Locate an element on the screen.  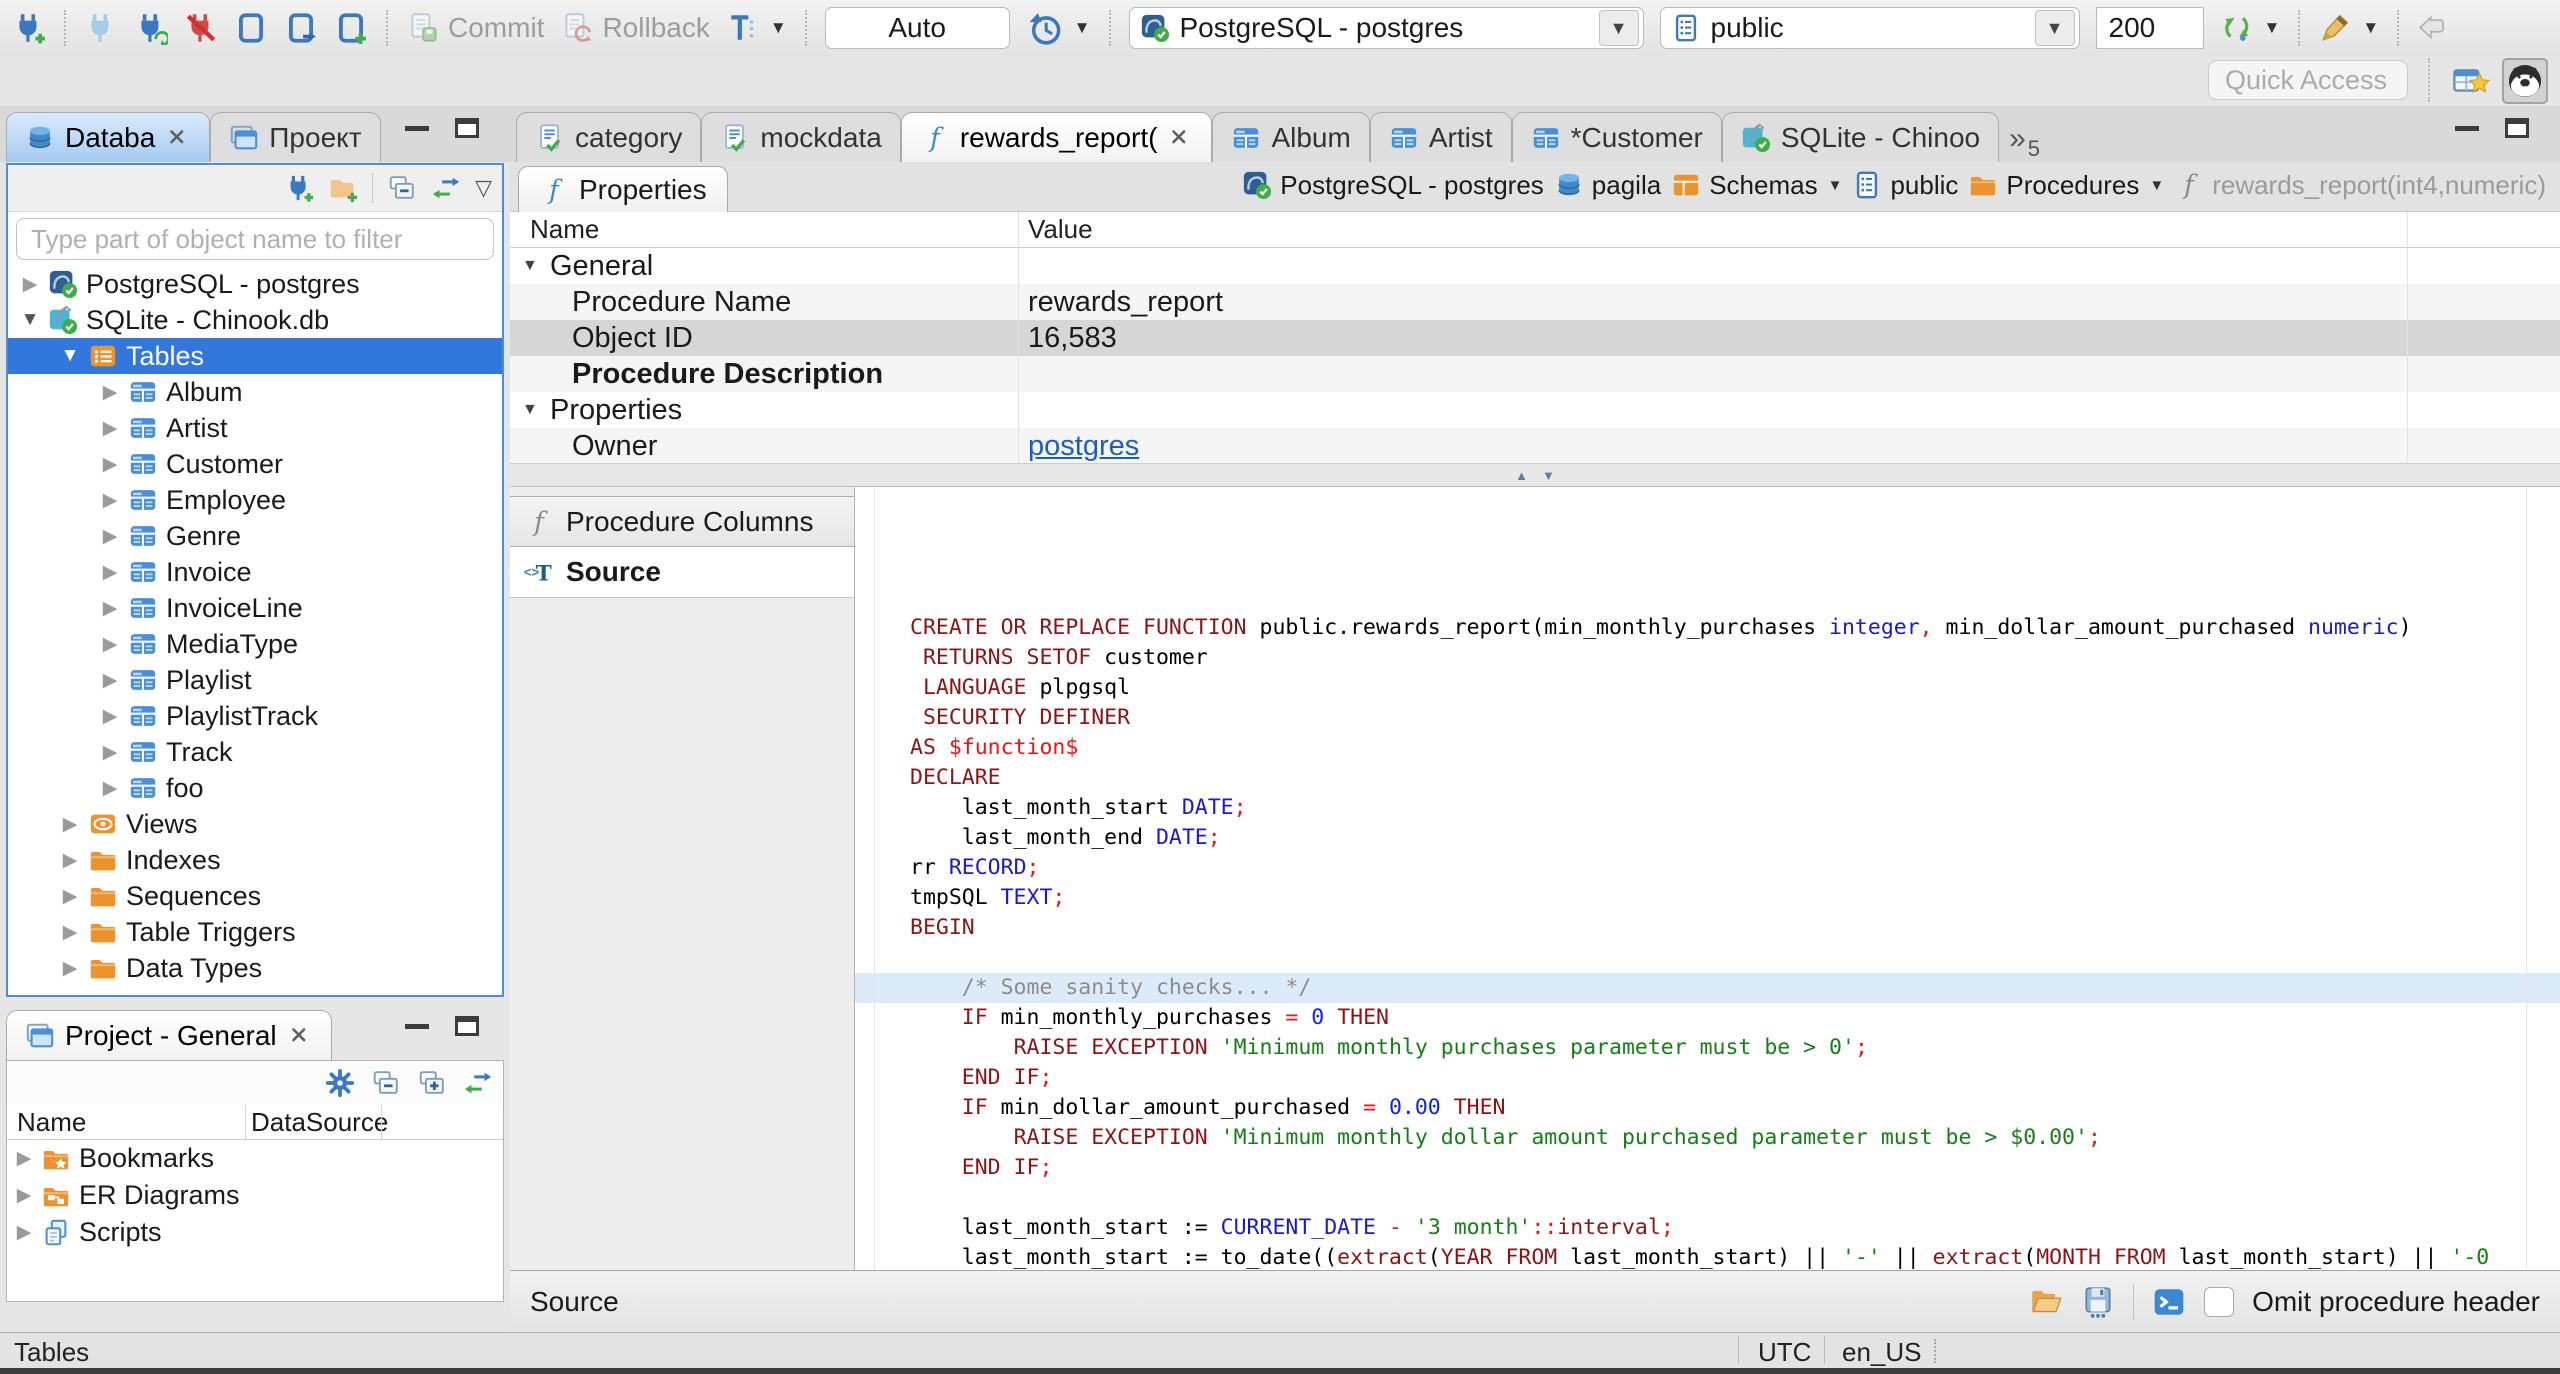
tree-item-postgresql-postgres: ▶ PostgreSQL - postgres is located at coordinates (255, 284).